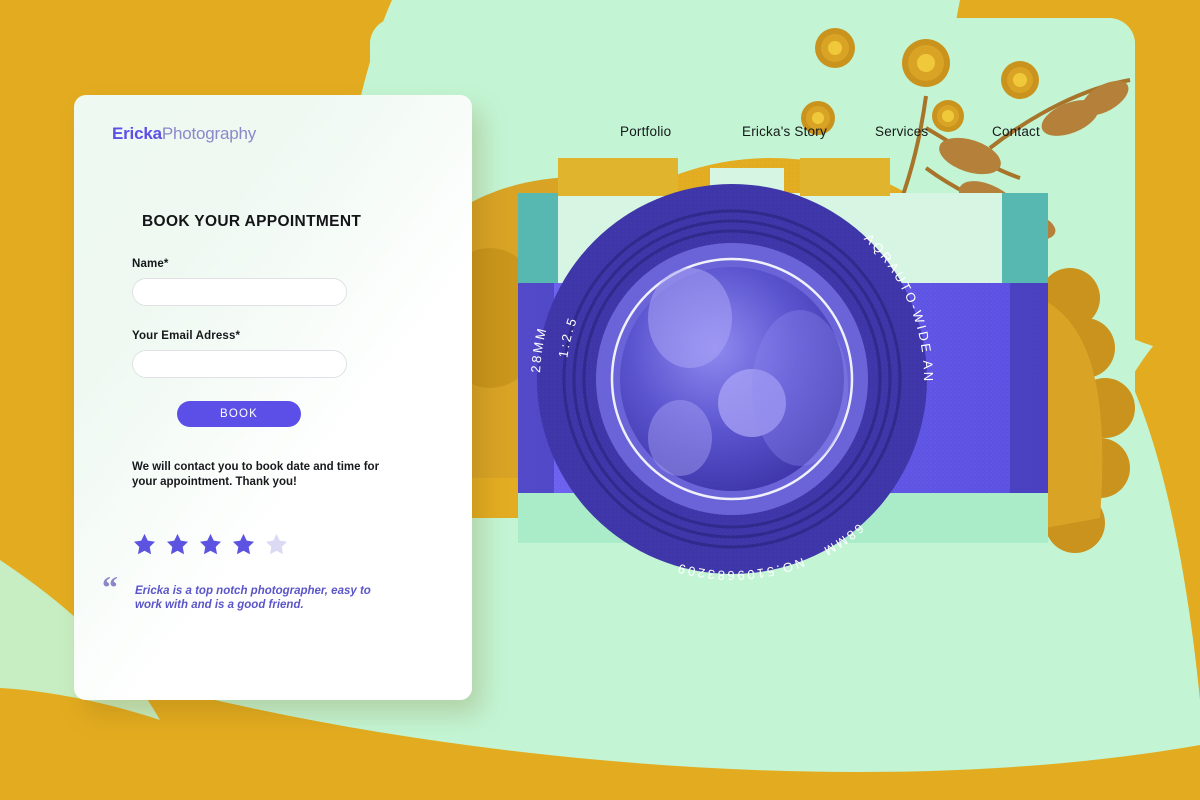 The width and height of the screenshot is (1200, 800). Describe the element at coordinates (239, 292) in the screenshot. I see `name-input` at that location.